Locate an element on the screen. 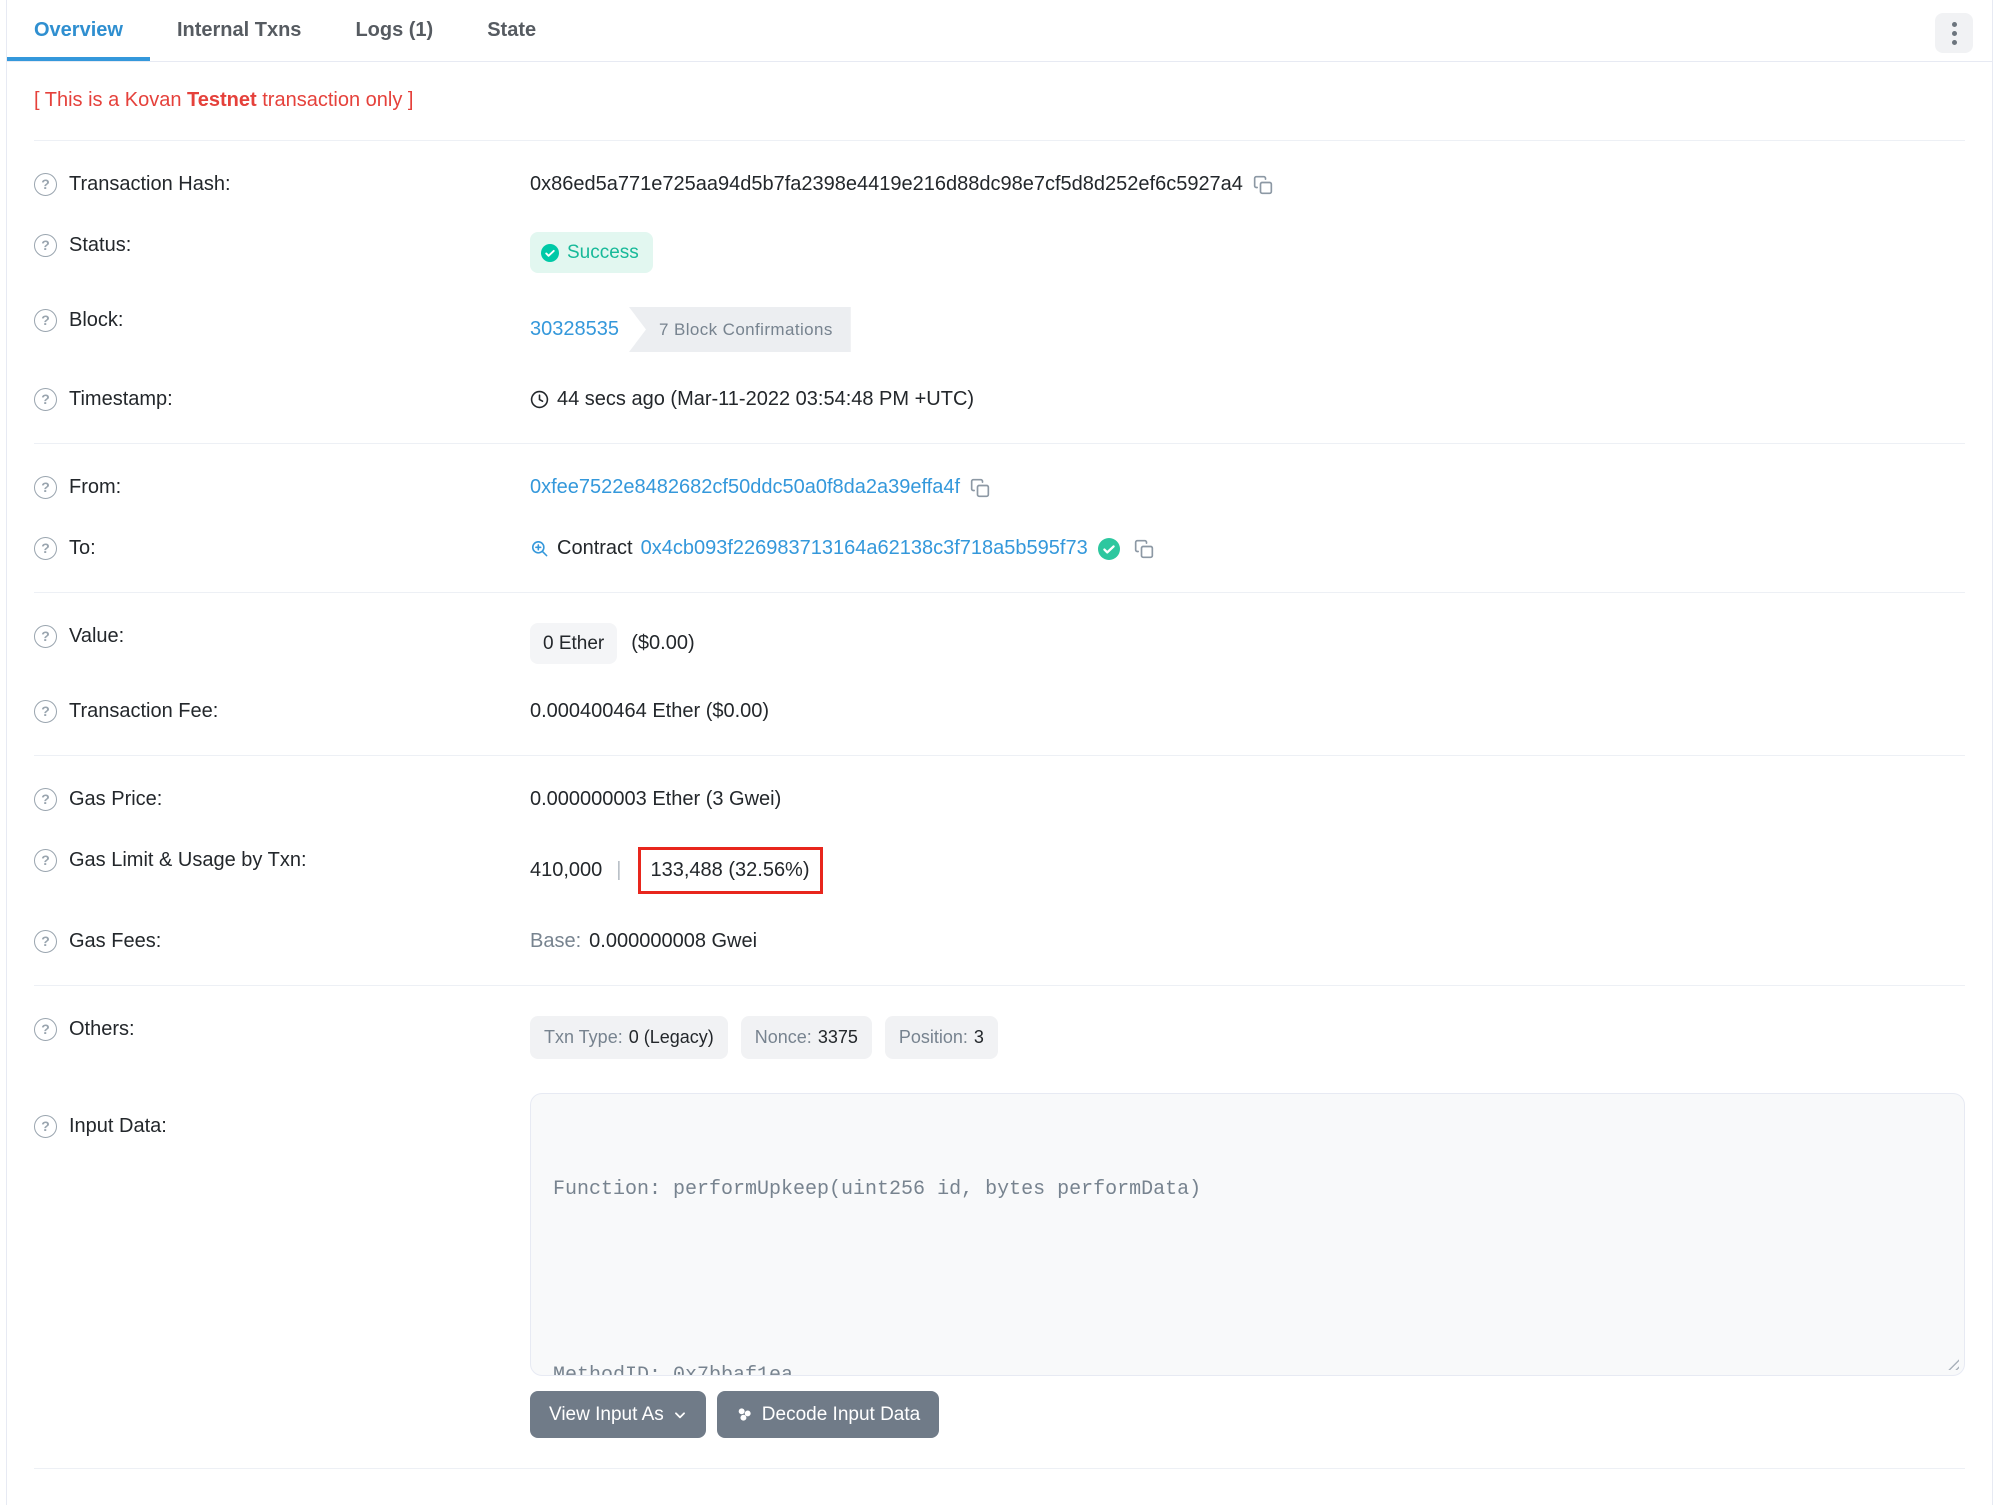  row-label-text: To: is located at coordinates (82, 548).